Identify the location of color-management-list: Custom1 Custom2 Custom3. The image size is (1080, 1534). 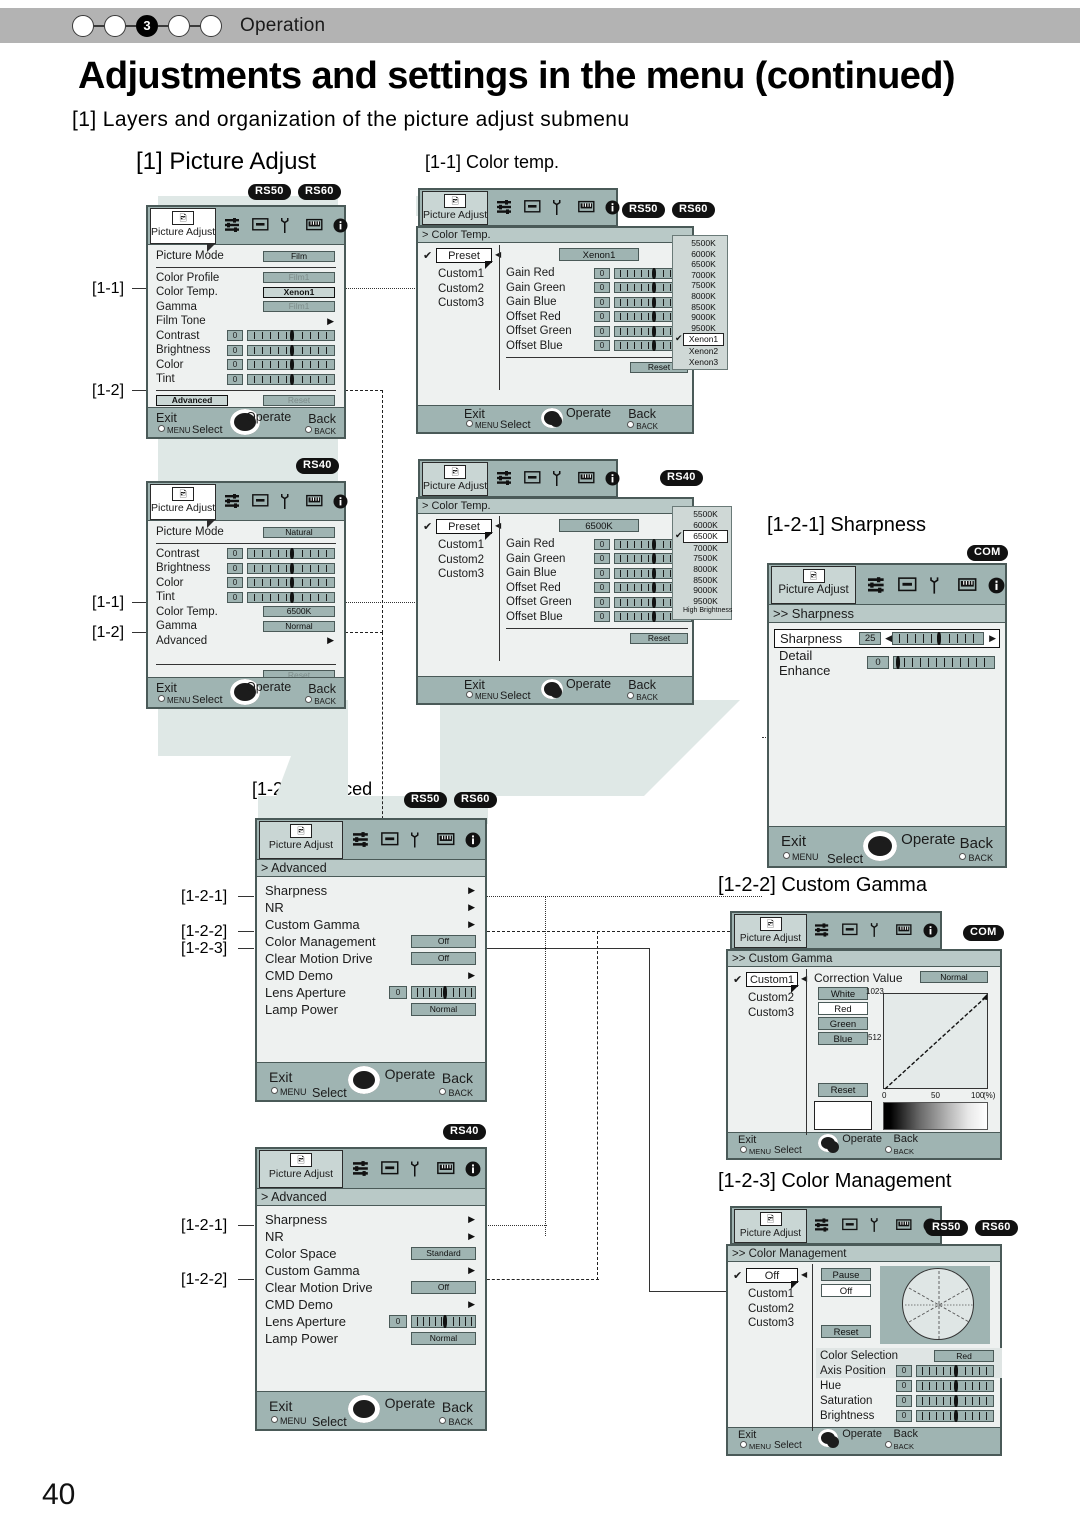
(771, 1309).